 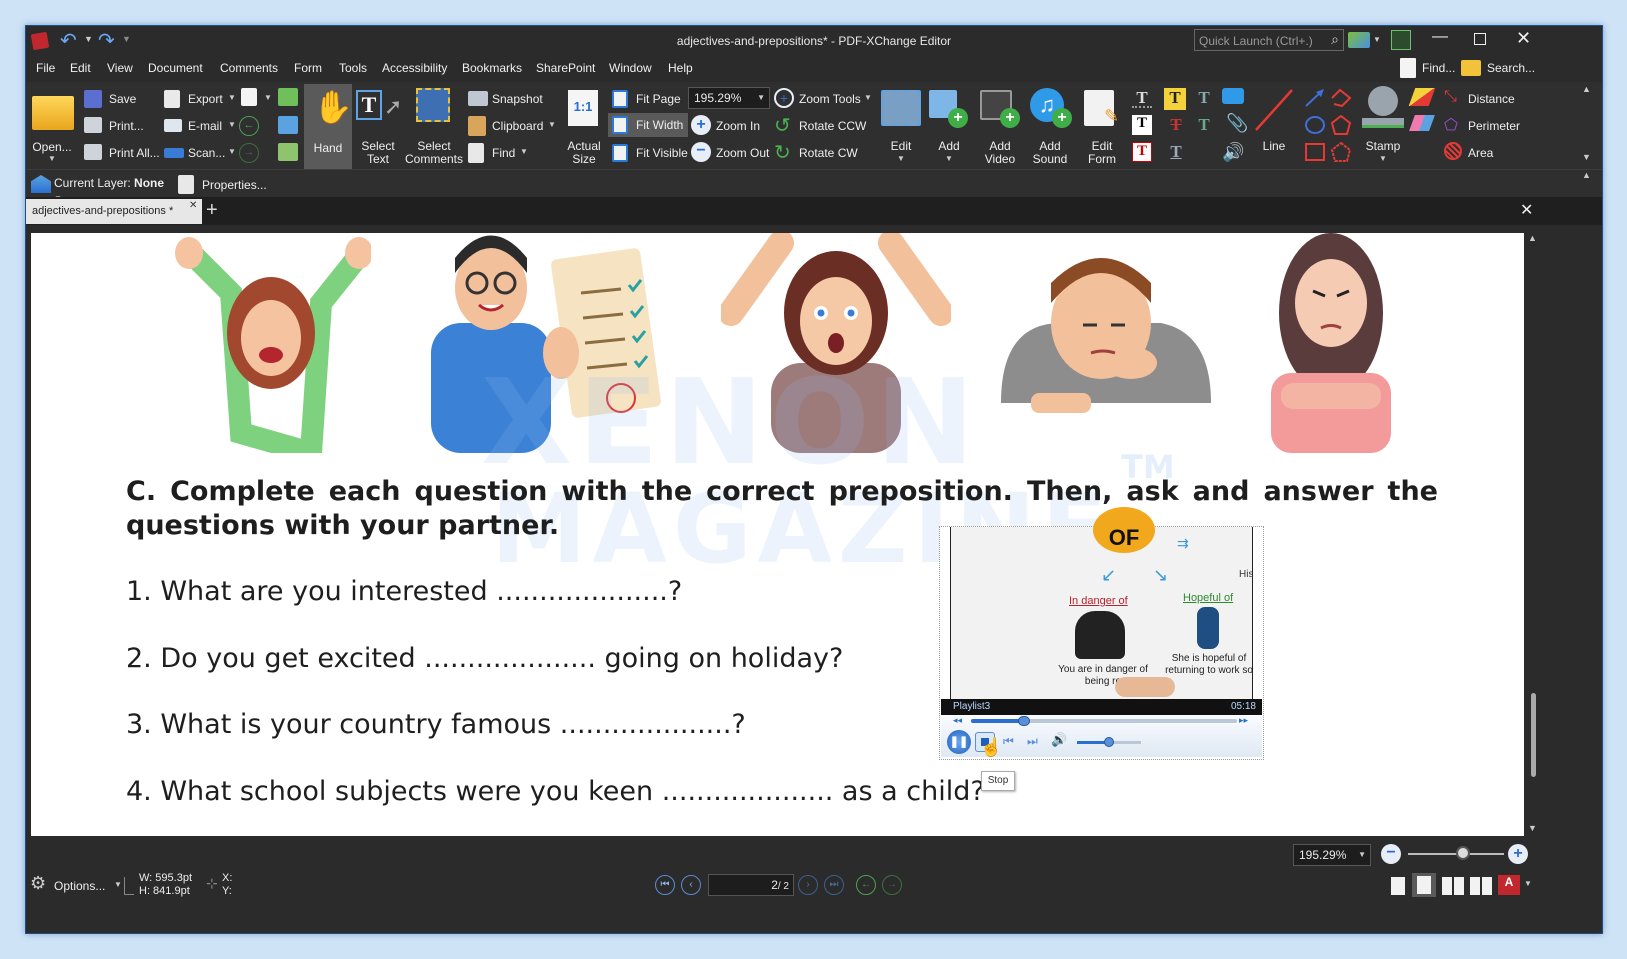 I want to click on scroll-up-icon: ▲, so click(x=1532, y=238).